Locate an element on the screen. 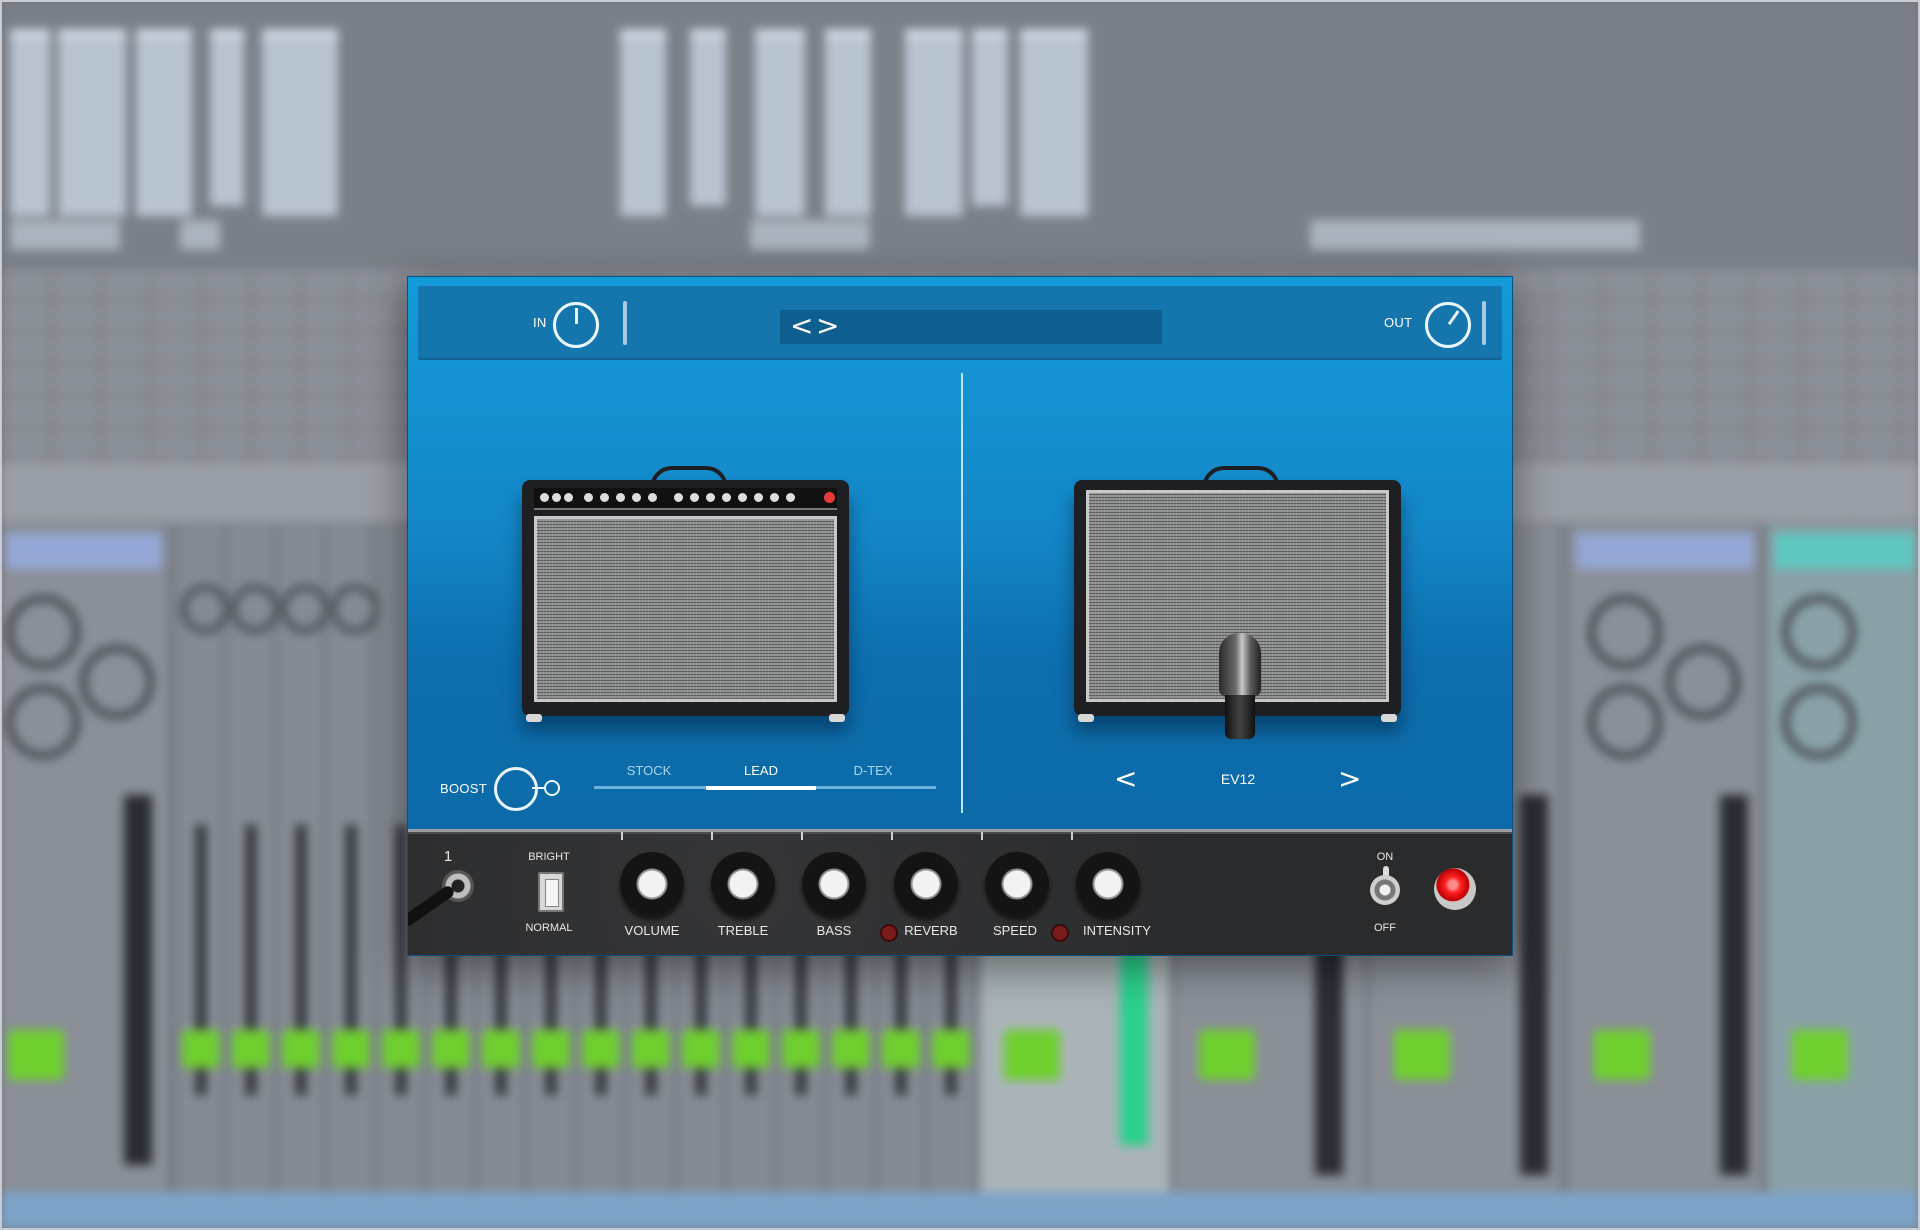 The image size is (1920, 1230). mic-name: EV12 is located at coordinates (1238, 779).